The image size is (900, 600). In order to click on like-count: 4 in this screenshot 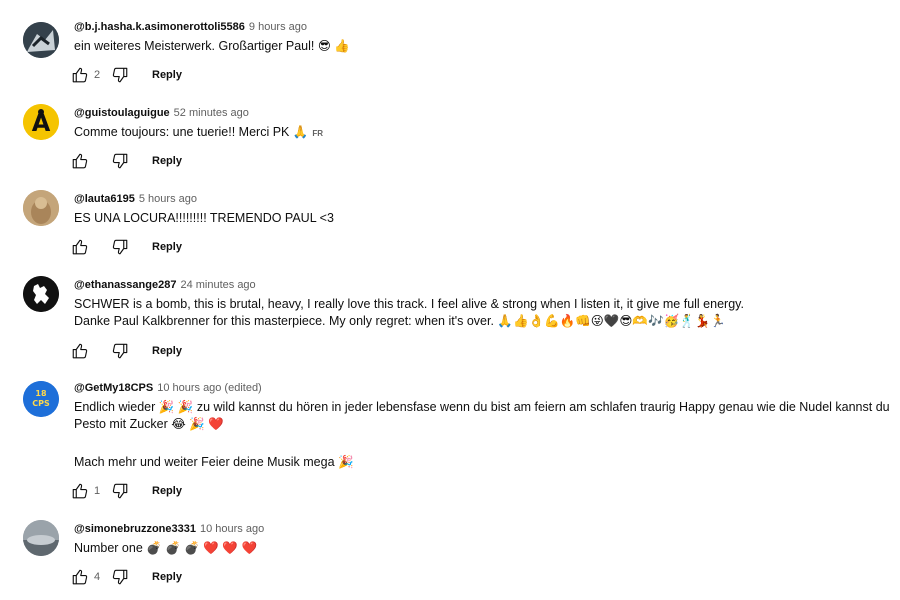, I will do `click(97, 577)`.